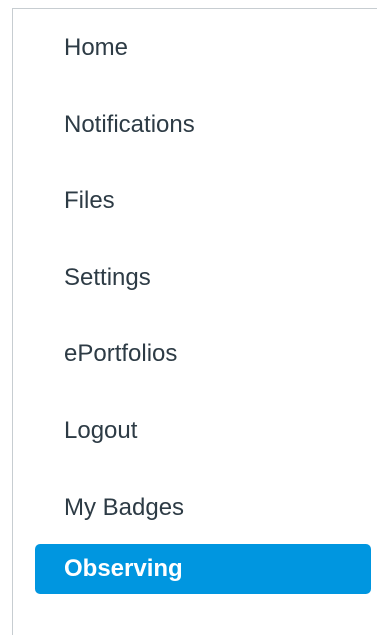  Describe the element at coordinates (203, 201) in the screenshot. I see `nav-item-files: Files` at that location.